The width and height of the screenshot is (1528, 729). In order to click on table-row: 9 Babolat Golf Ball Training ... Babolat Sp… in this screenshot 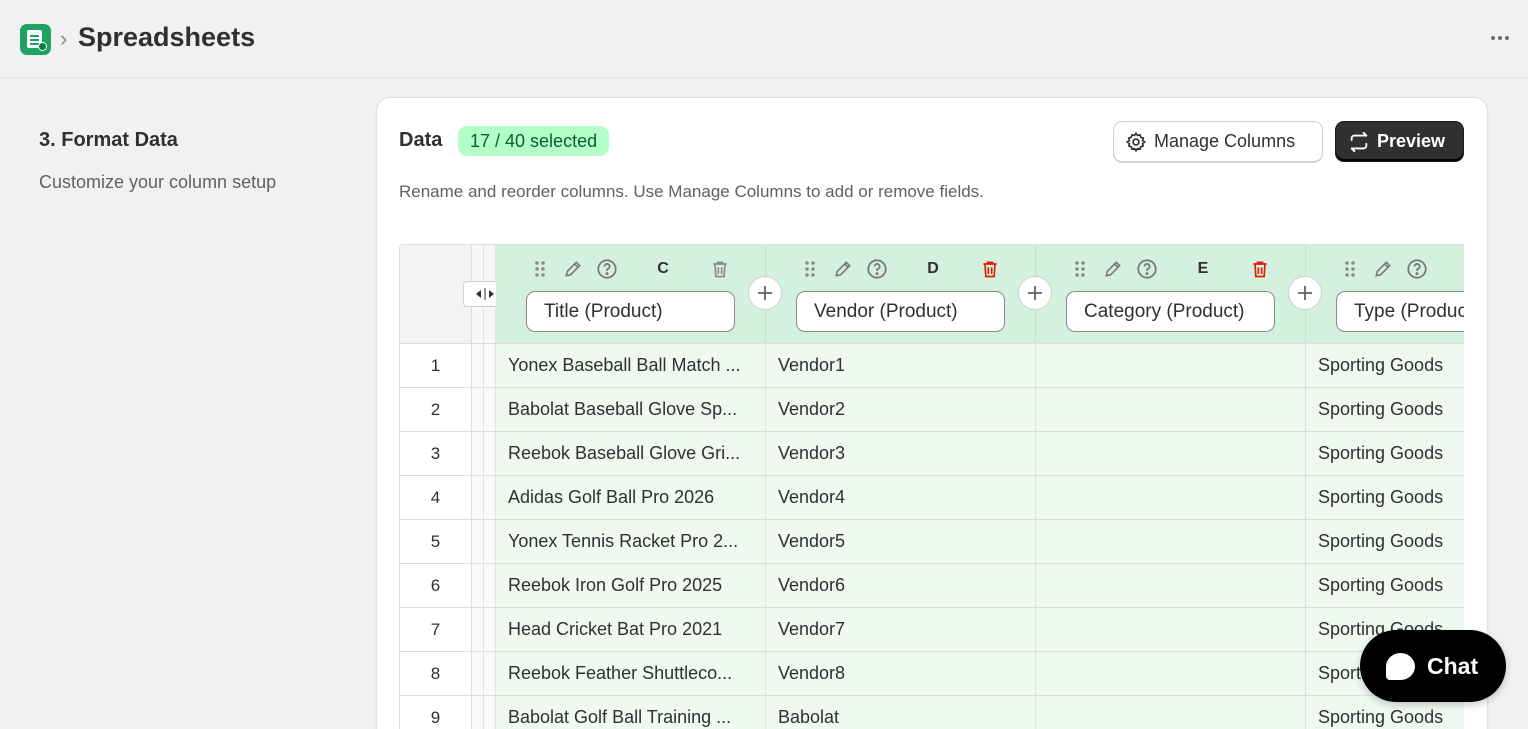, I will do `click(932, 712)`.